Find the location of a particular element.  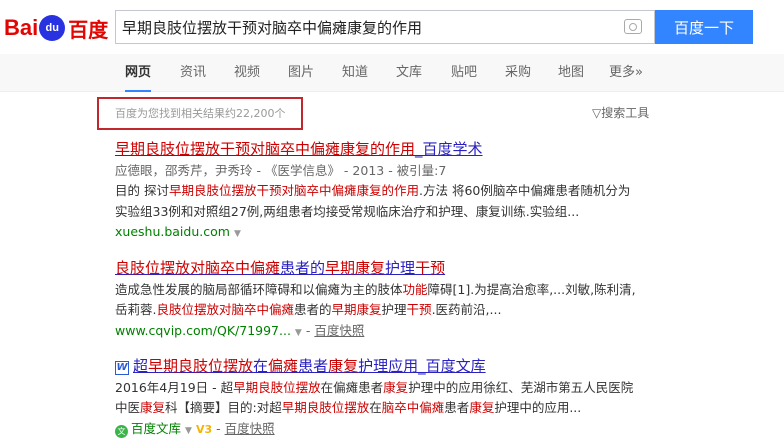

paw-icon: du is located at coordinates (52, 28).